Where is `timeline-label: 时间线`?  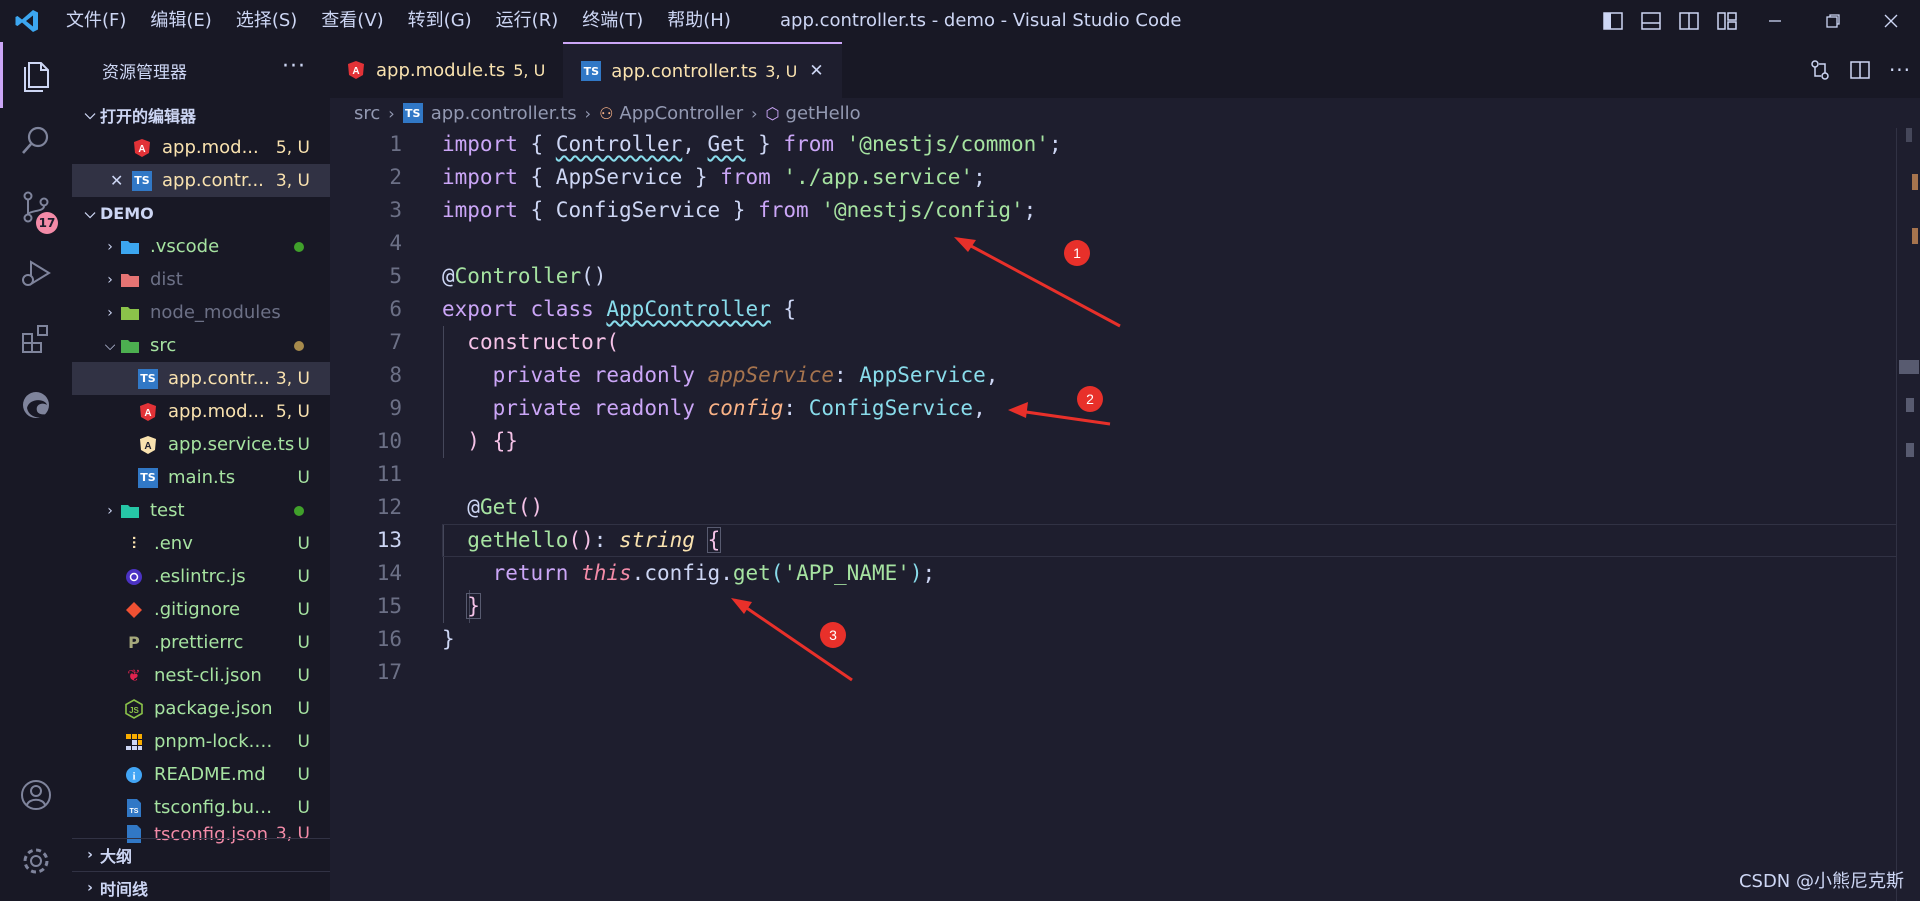 timeline-label: 时间线 is located at coordinates (124, 889).